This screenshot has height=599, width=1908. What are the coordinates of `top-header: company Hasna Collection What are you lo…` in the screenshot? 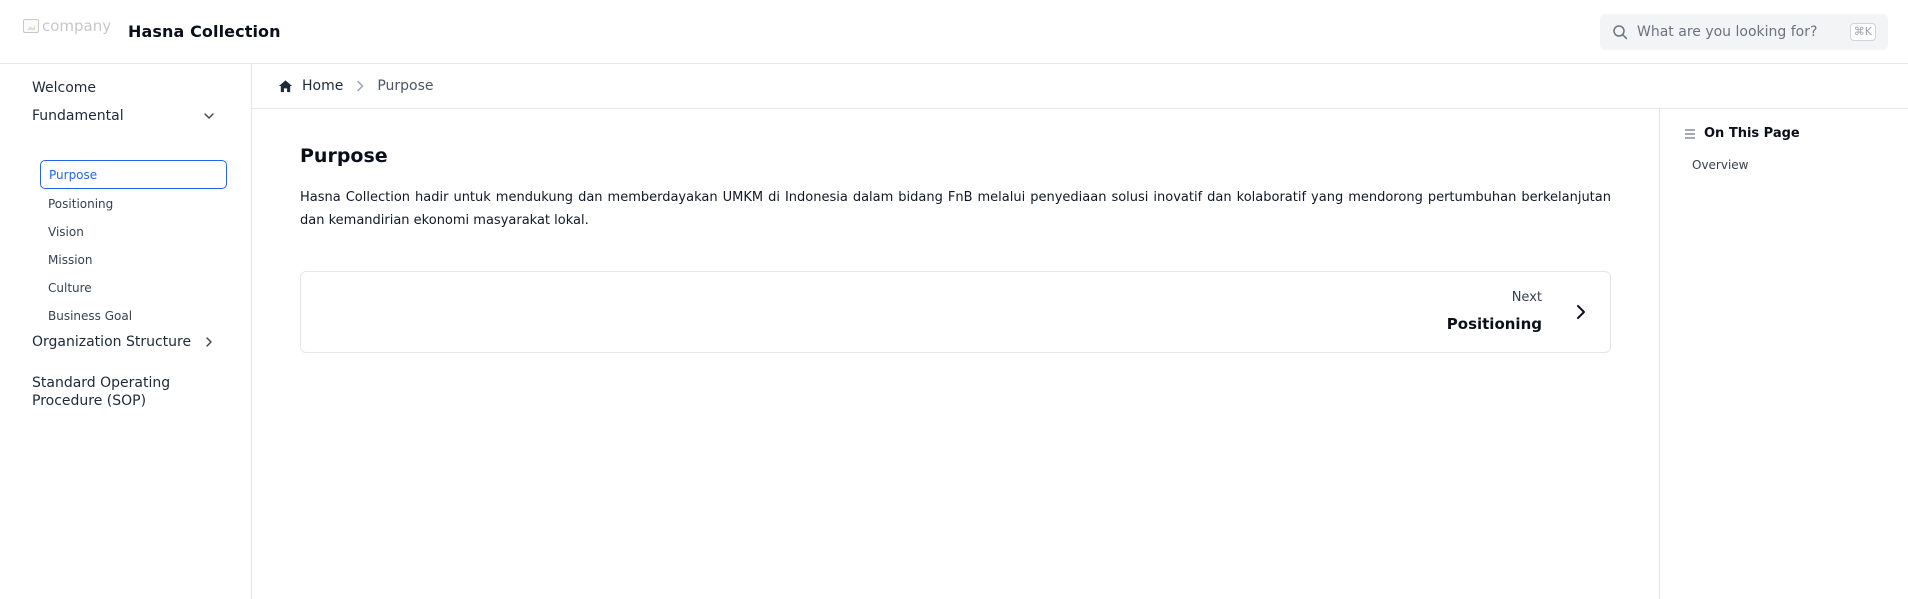 It's located at (954, 32).